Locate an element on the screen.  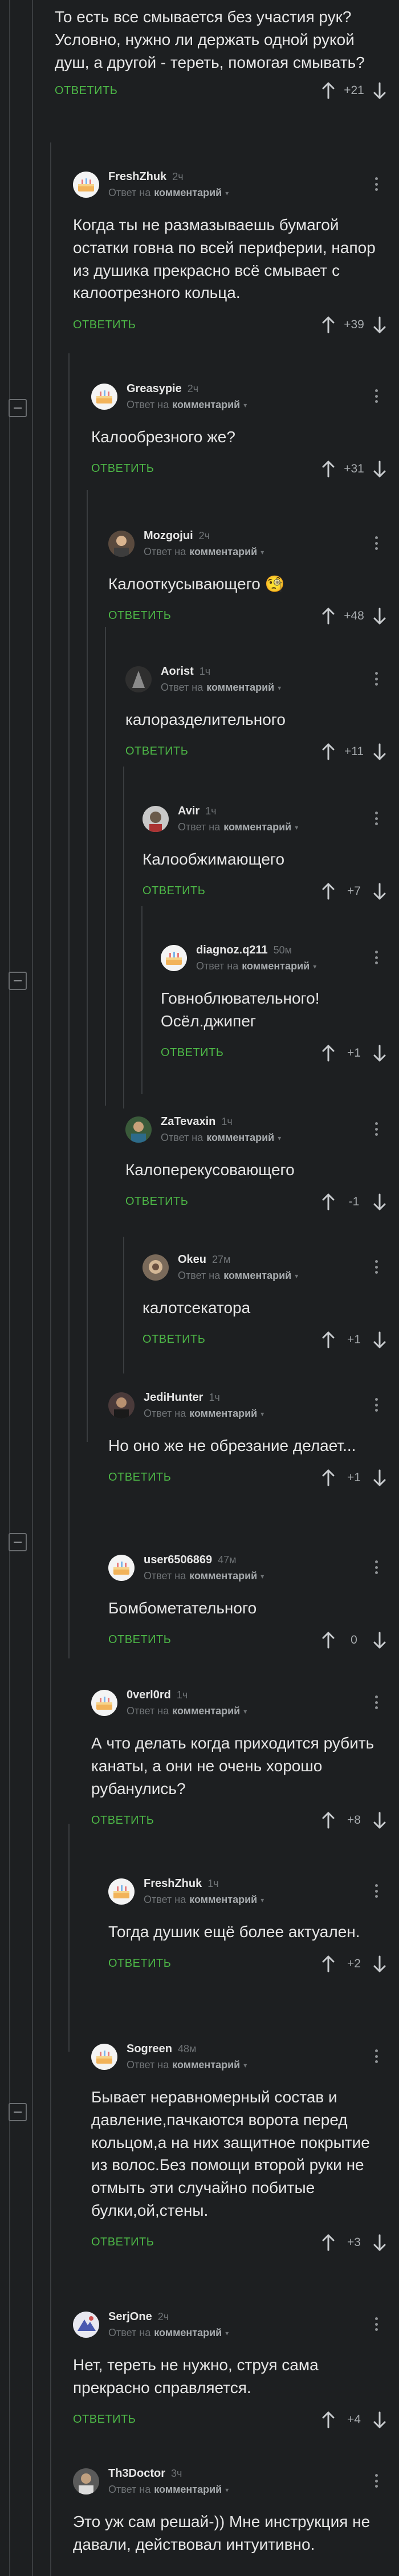
author-nickname: JediHunter is located at coordinates (173, 1397).